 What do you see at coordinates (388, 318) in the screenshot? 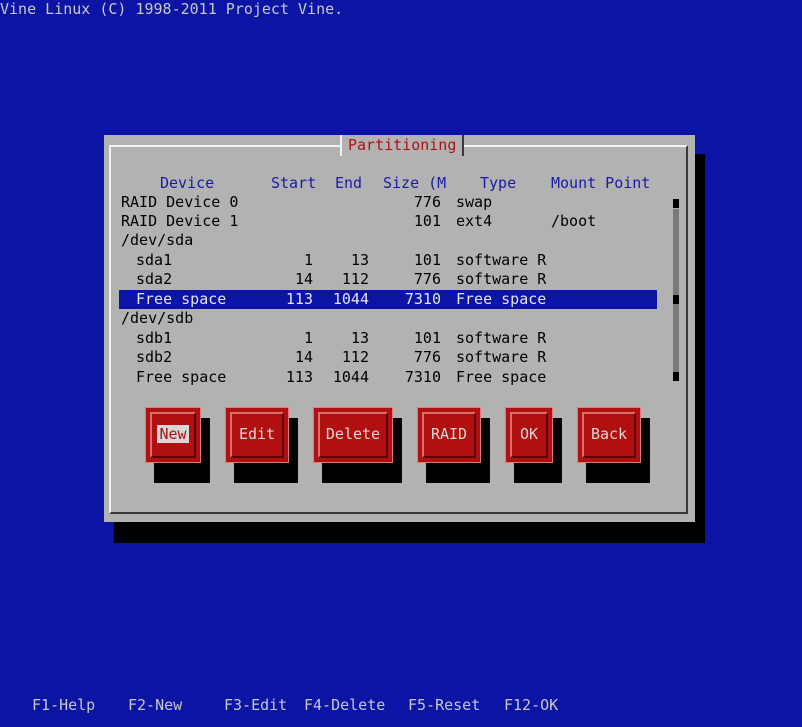
I see `table-row: /dev/sdb` at bounding box center [388, 318].